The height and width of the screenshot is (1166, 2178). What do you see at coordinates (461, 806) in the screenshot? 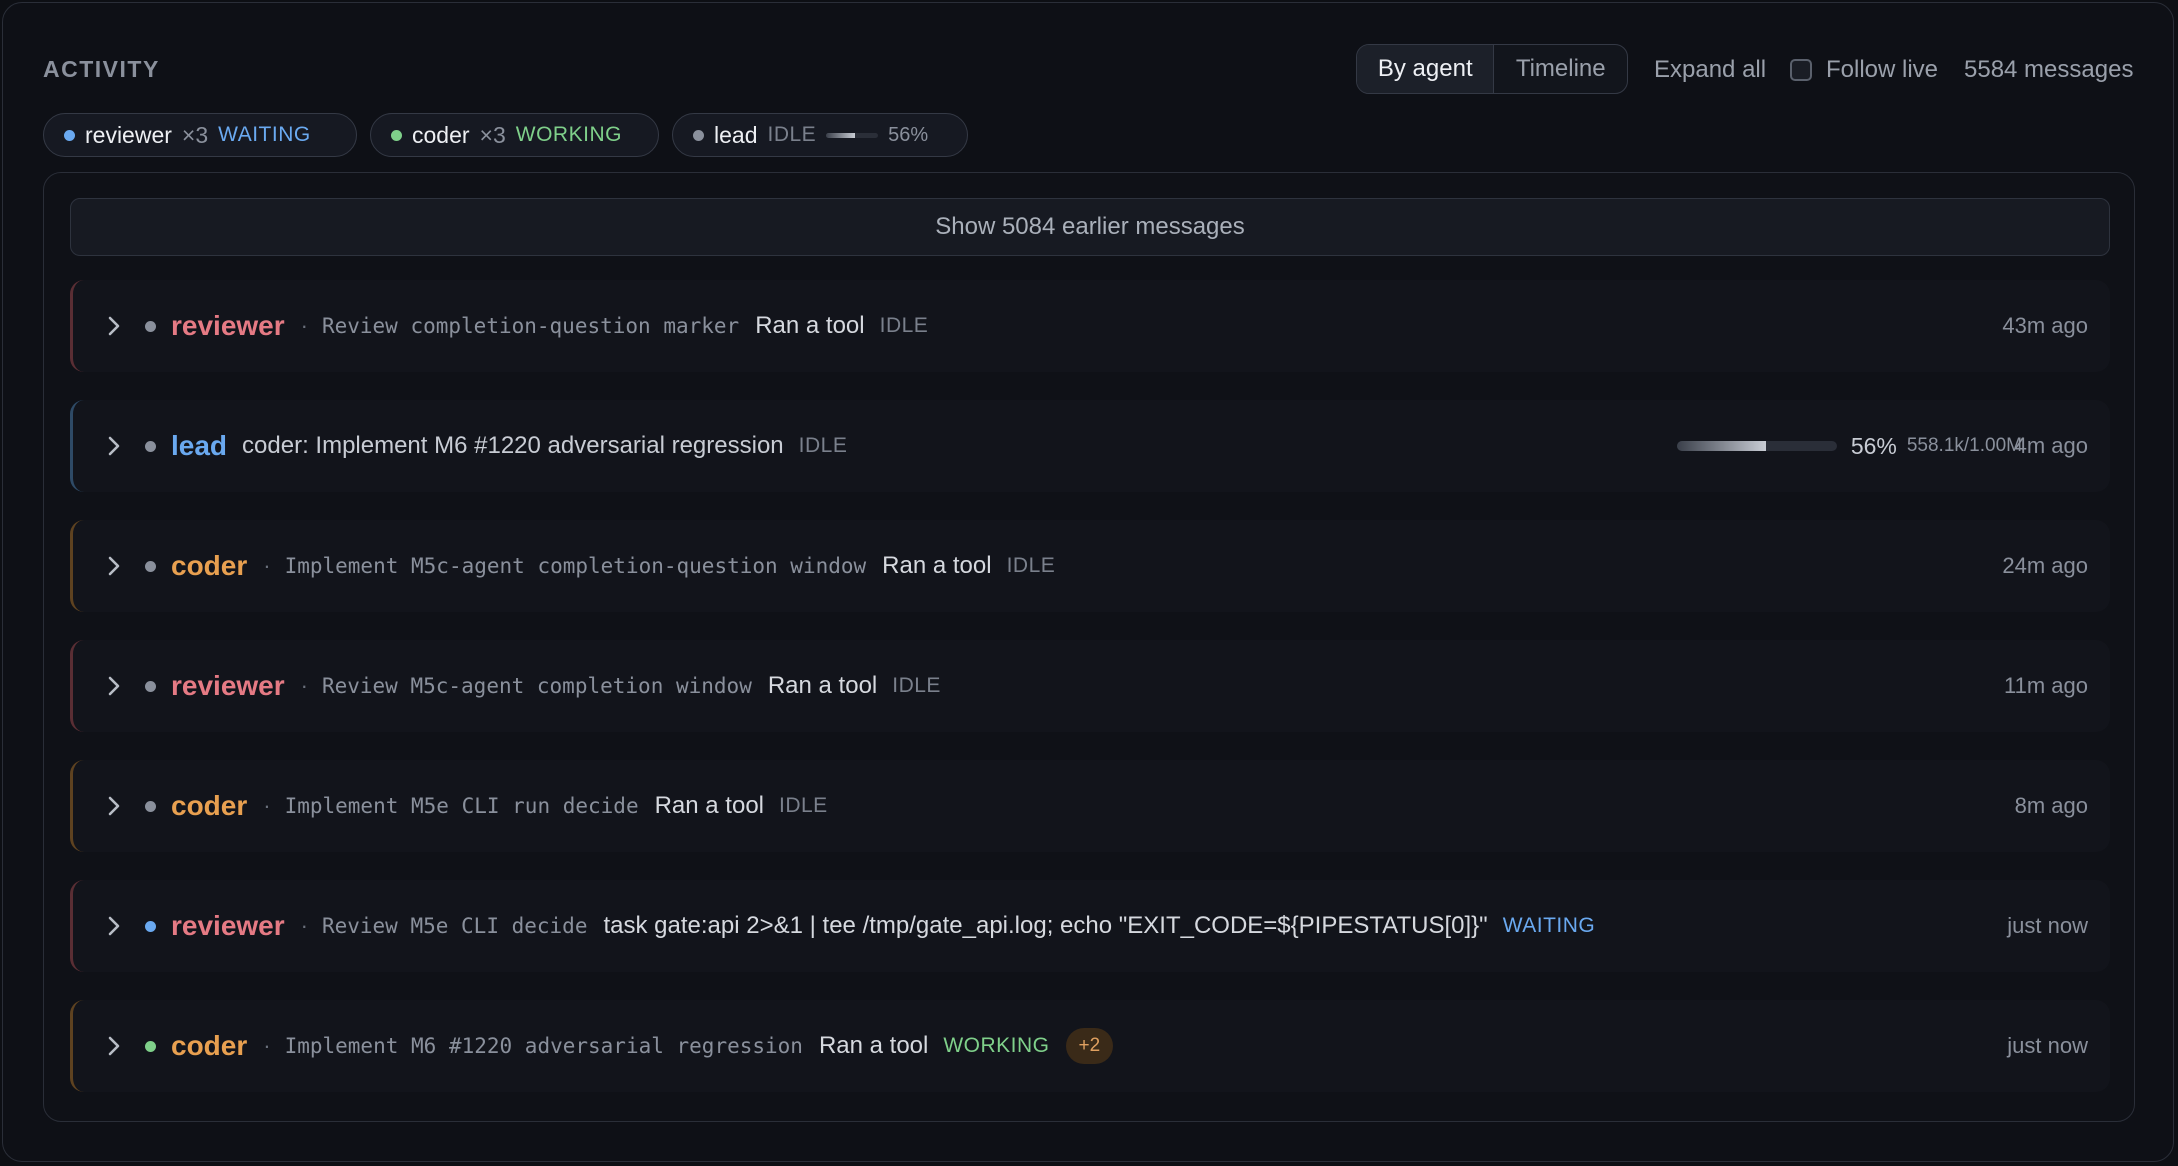
I see `task-description: Implement M5e CLI run decide` at bounding box center [461, 806].